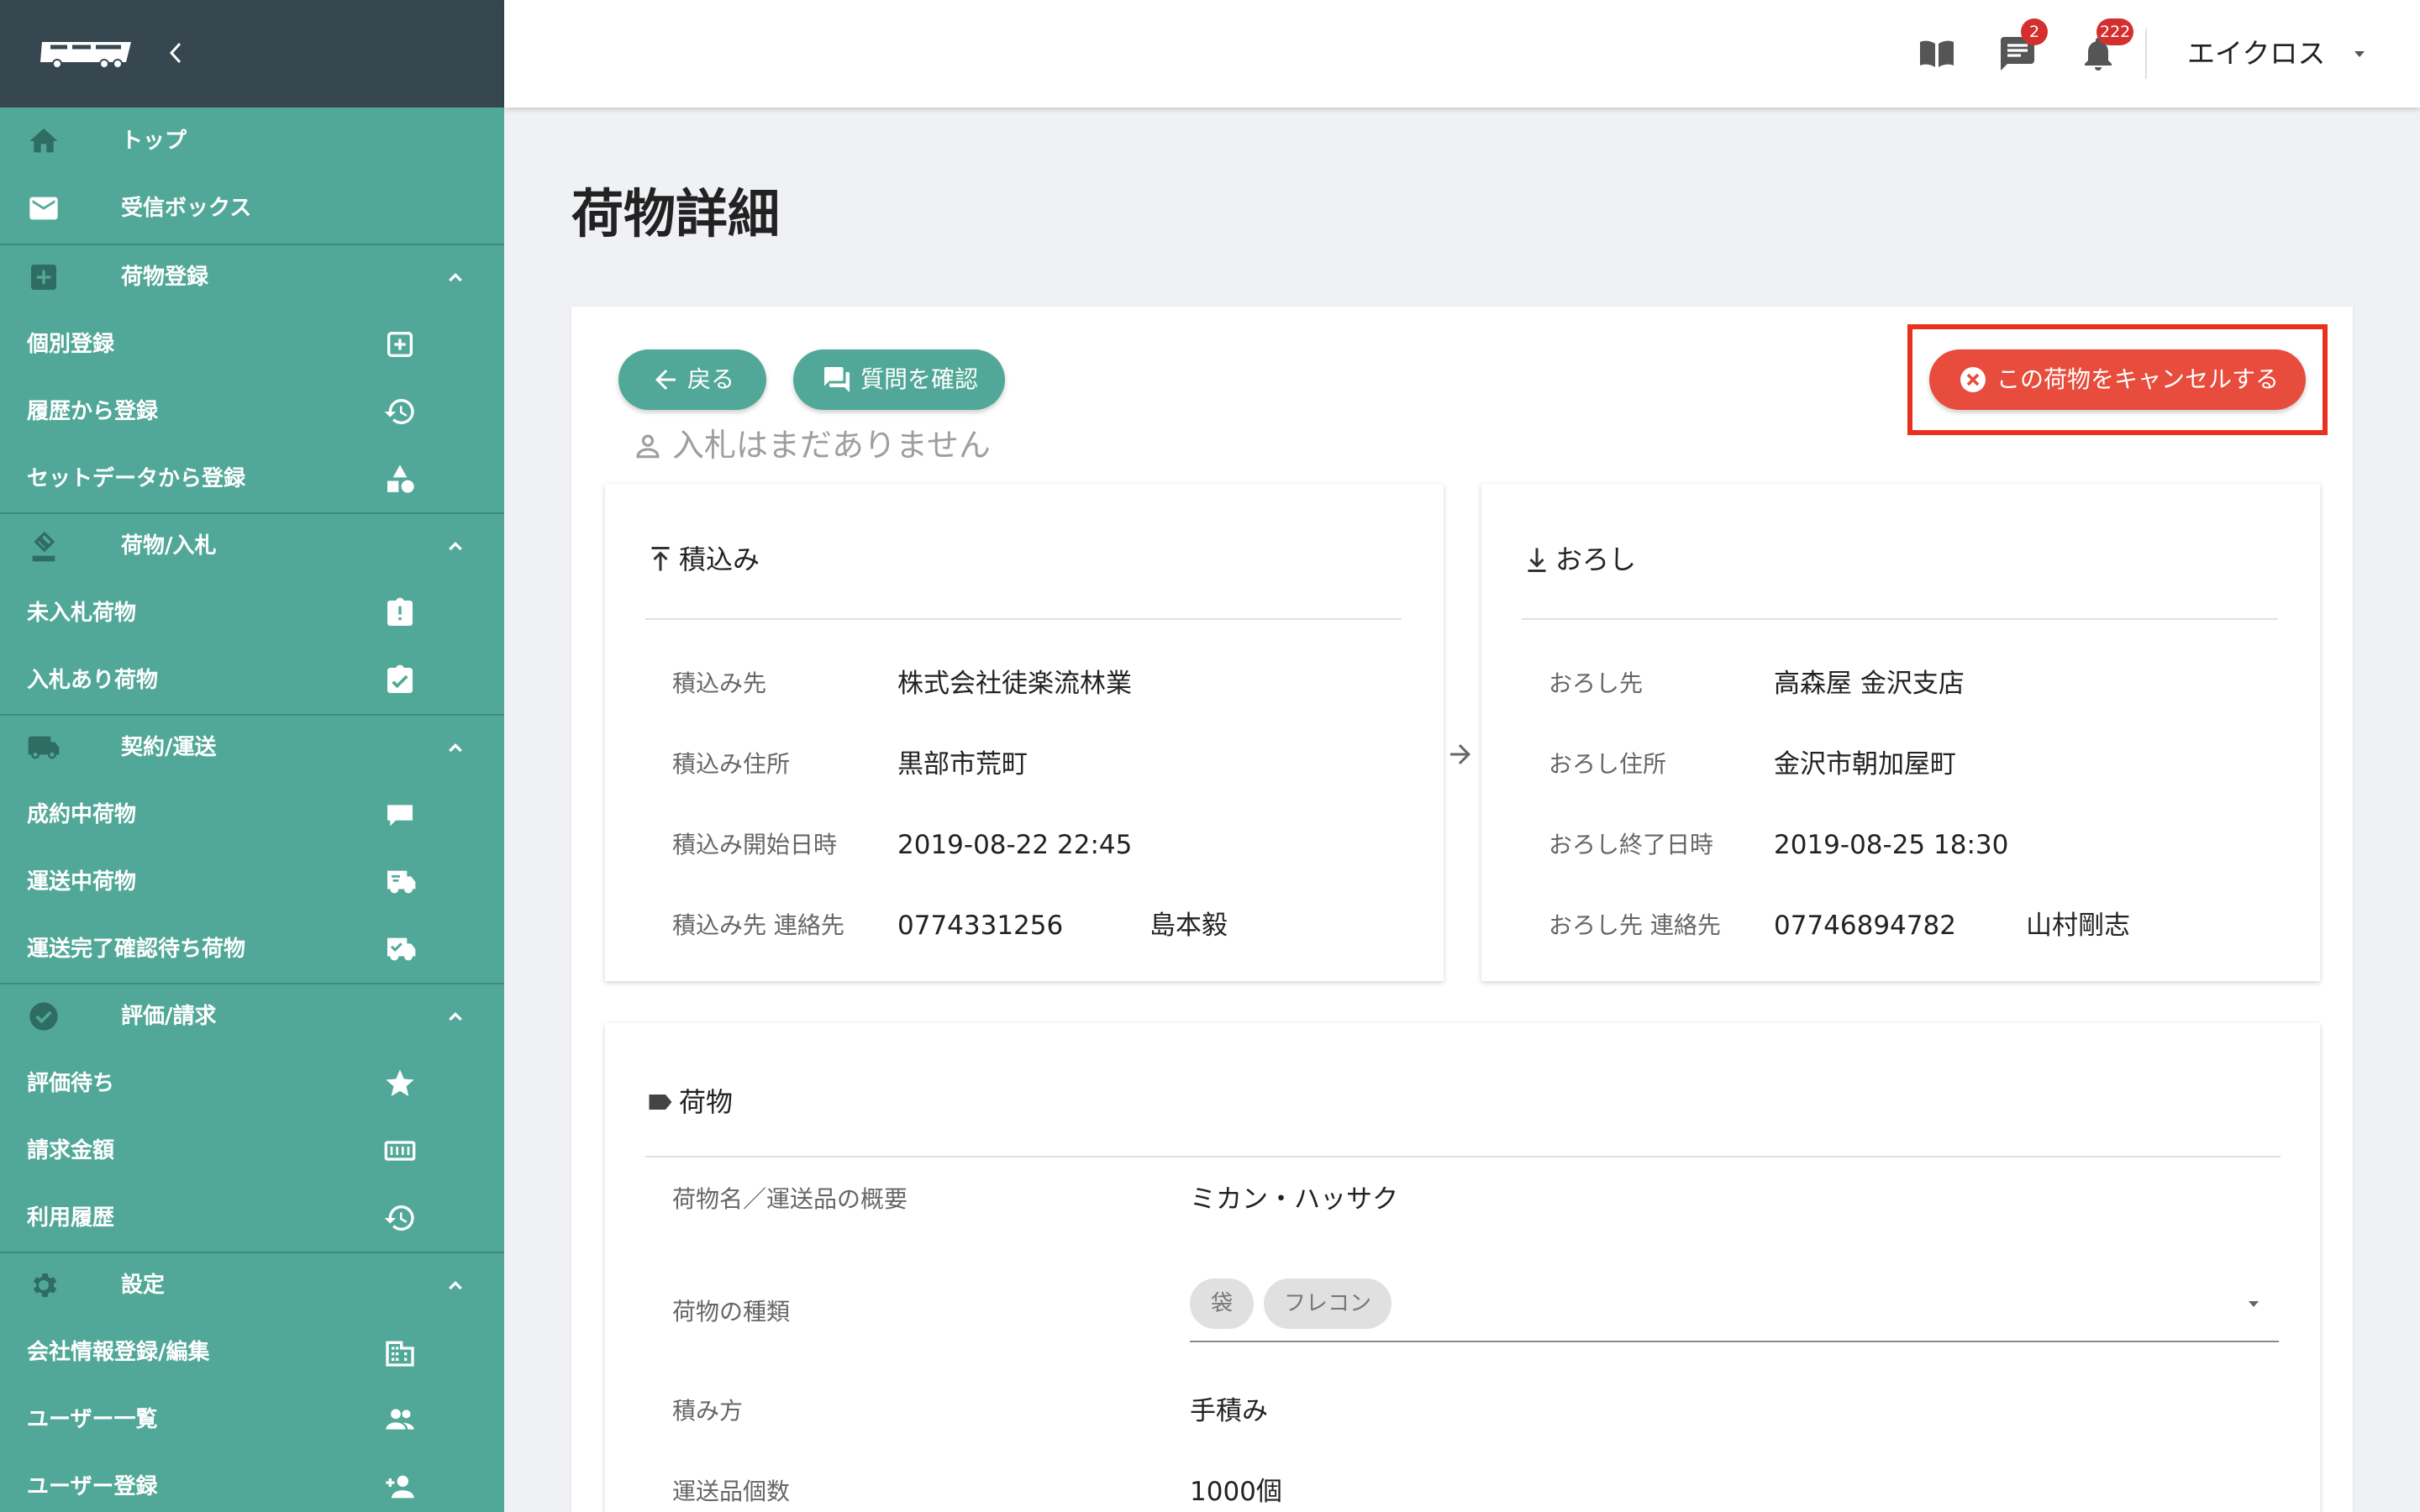  What do you see at coordinates (1328, 1303) in the screenshot?
I see `cargo-type-chip: フレコン` at bounding box center [1328, 1303].